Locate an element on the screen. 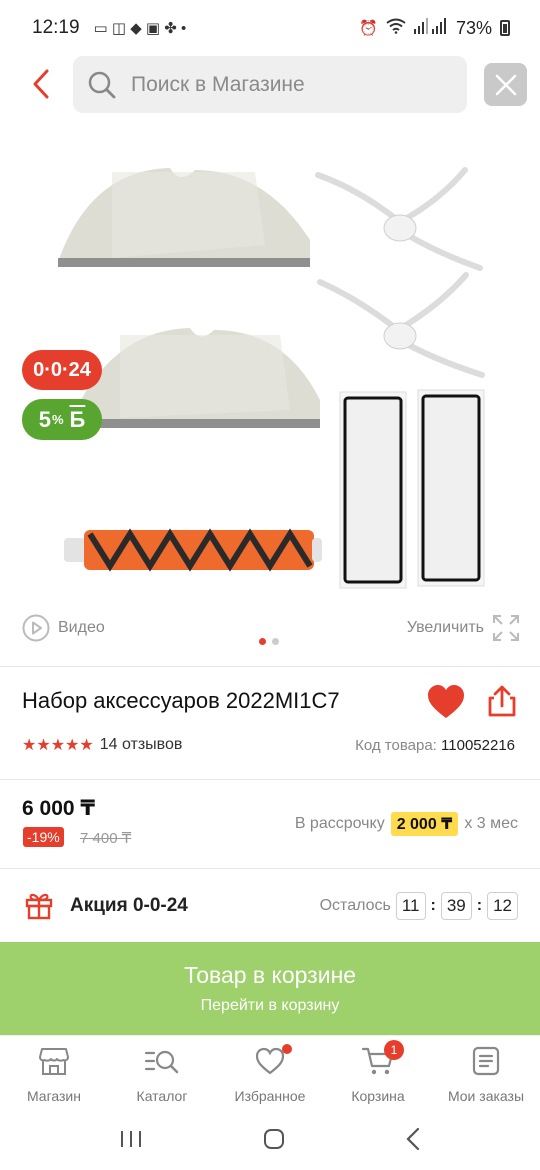 The width and height of the screenshot is (540, 1170). promo-title: Акция 0-0-24 is located at coordinates (129, 905).